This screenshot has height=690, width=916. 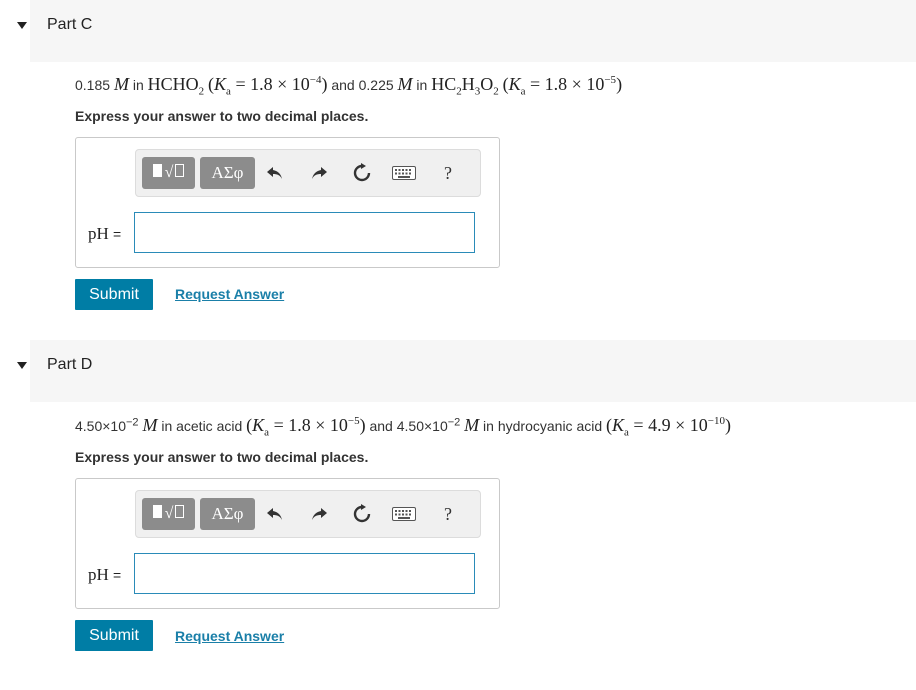 I want to click on part-c-submit-button: Submit, so click(x=114, y=294).